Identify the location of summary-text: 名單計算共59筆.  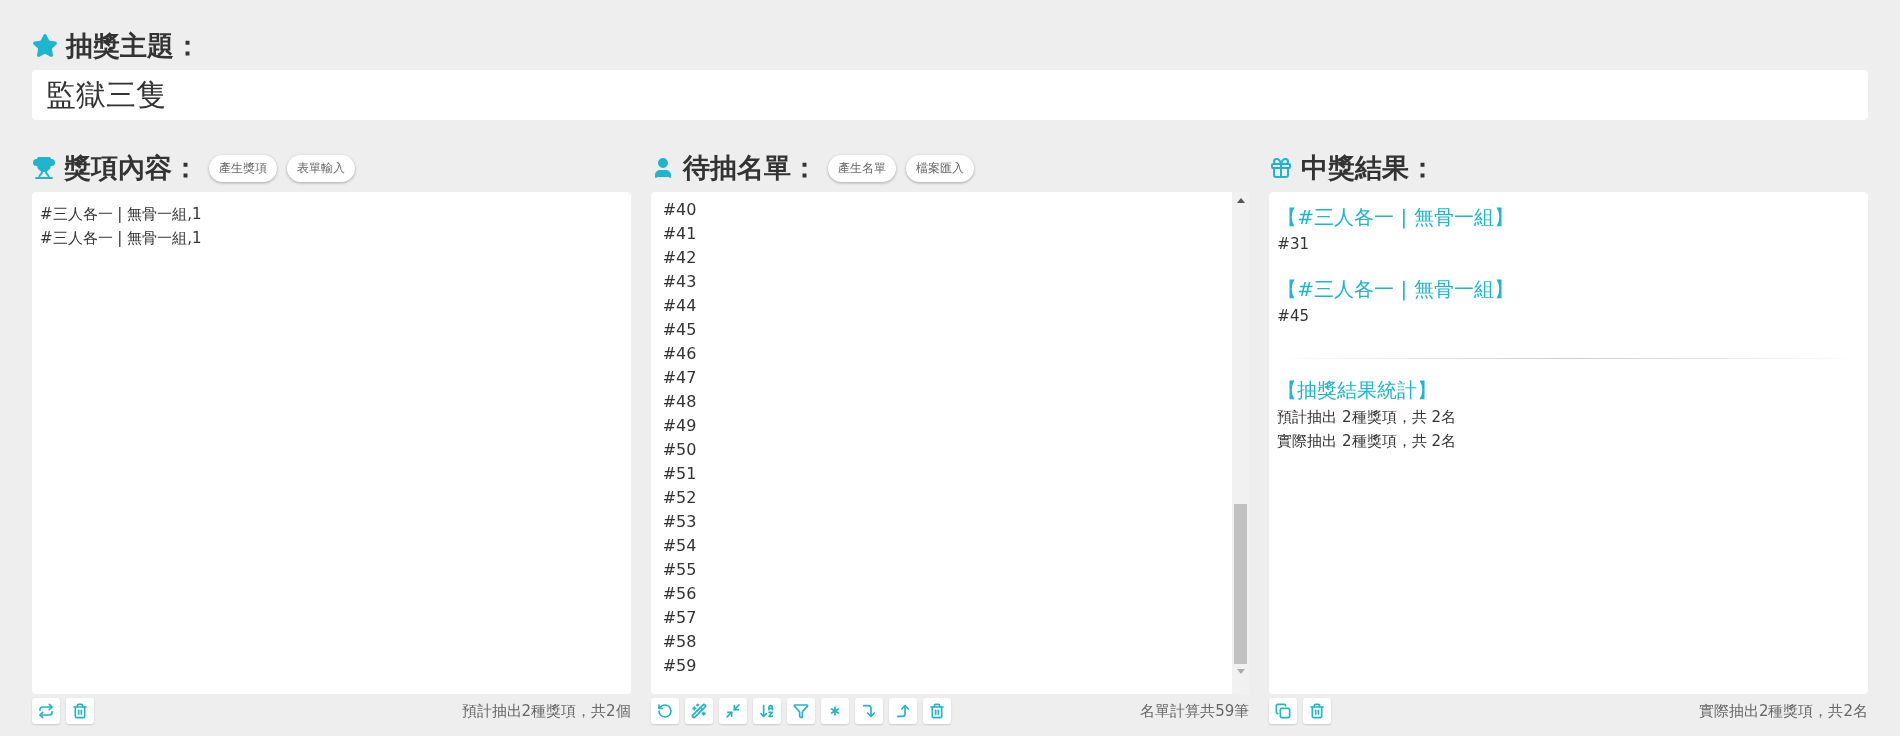
(1195, 711).